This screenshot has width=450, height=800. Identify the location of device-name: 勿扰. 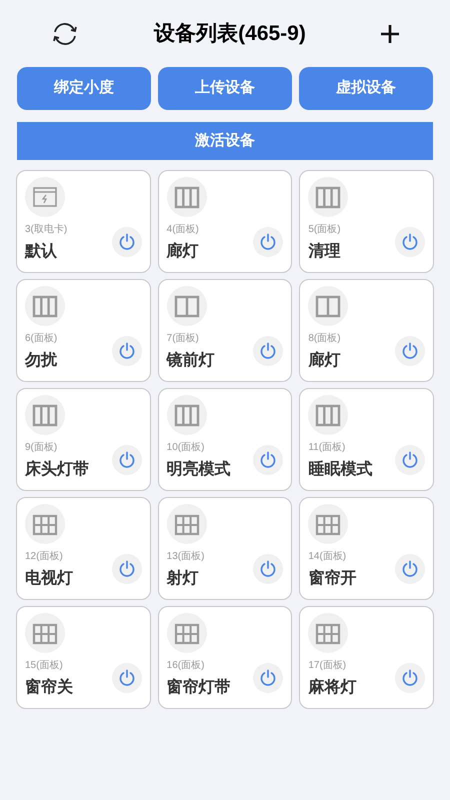
(41, 360).